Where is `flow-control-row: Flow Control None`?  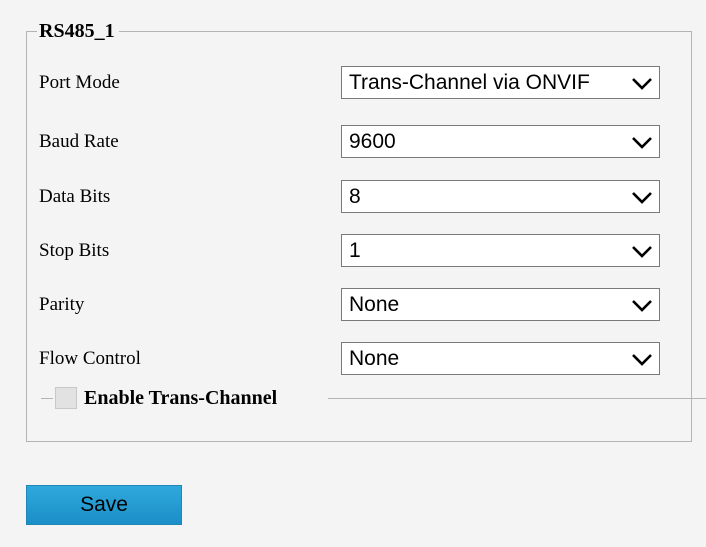 flow-control-row: Flow Control None is located at coordinates (353, 359).